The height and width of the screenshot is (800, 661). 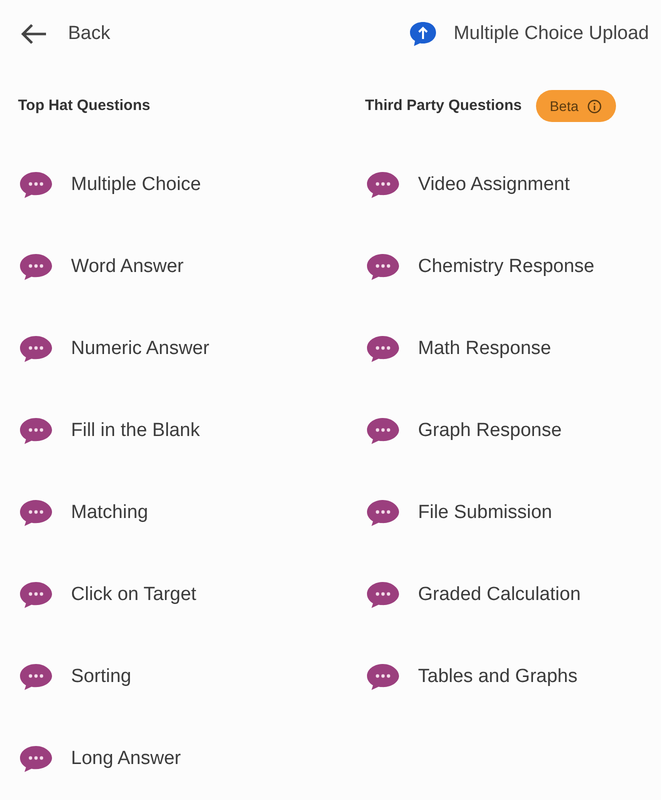 What do you see at coordinates (191, 185) in the screenshot?
I see `question-type-item: Multiple Choice` at bounding box center [191, 185].